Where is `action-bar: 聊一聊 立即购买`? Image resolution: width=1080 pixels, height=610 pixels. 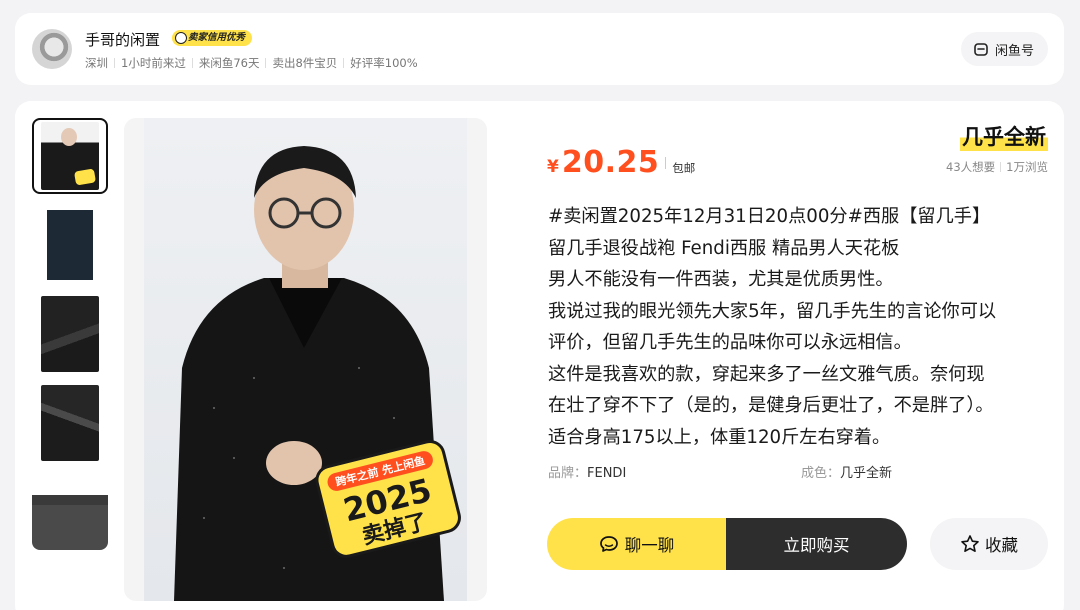
action-bar: 聊一聊 立即购买 is located at coordinates (727, 544).